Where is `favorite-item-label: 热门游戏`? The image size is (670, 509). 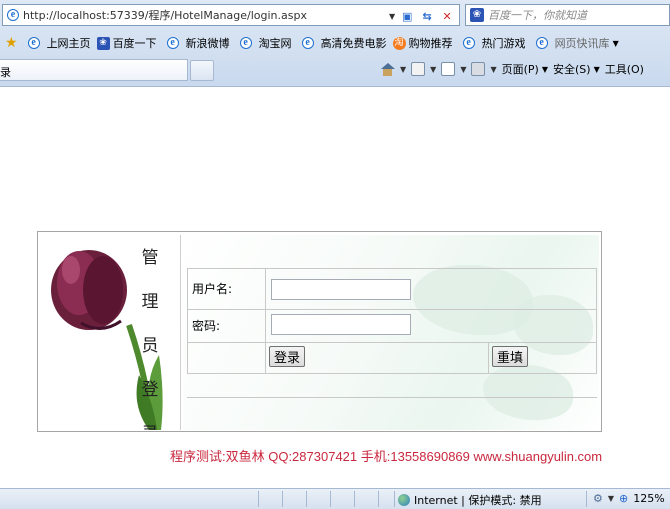
favorite-item-label: 热门游戏 is located at coordinates (503, 43).